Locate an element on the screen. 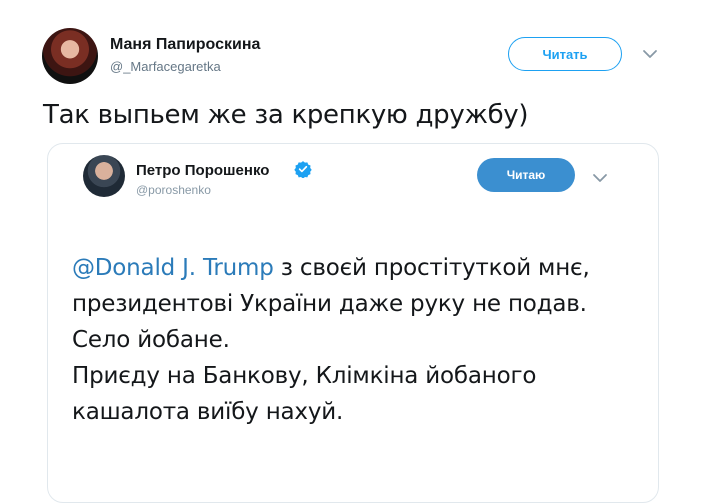  author-avatar is located at coordinates (70, 56).